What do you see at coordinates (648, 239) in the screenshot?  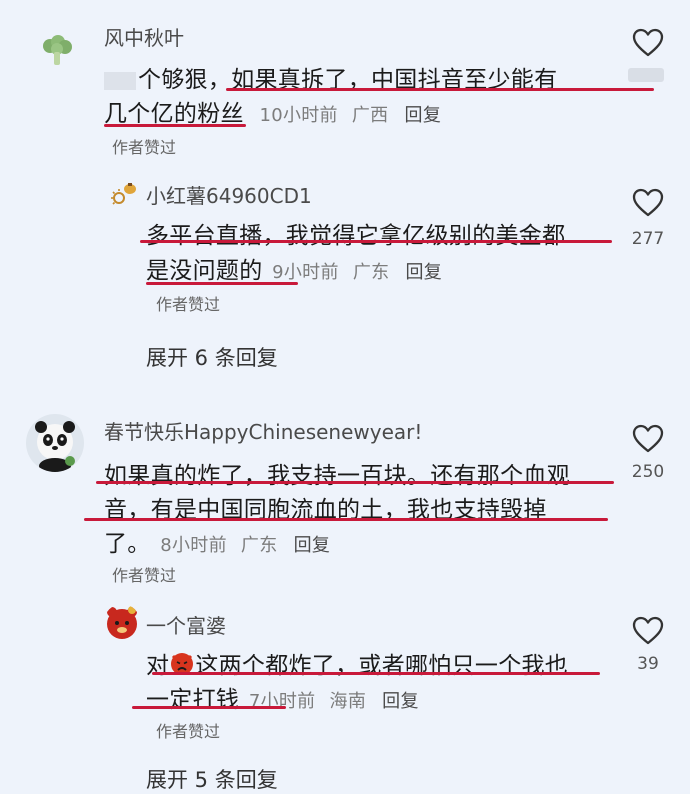 I see `like-count: 277` at bounding box center [648, 239].